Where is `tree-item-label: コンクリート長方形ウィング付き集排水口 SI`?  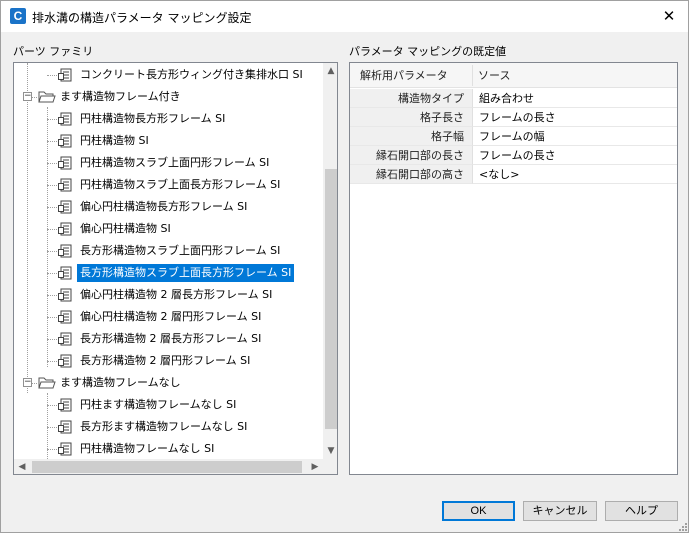 tree-item-label: コンクリート長方形ウィング付き集排水口 SI is located at coordinates (191, 74).